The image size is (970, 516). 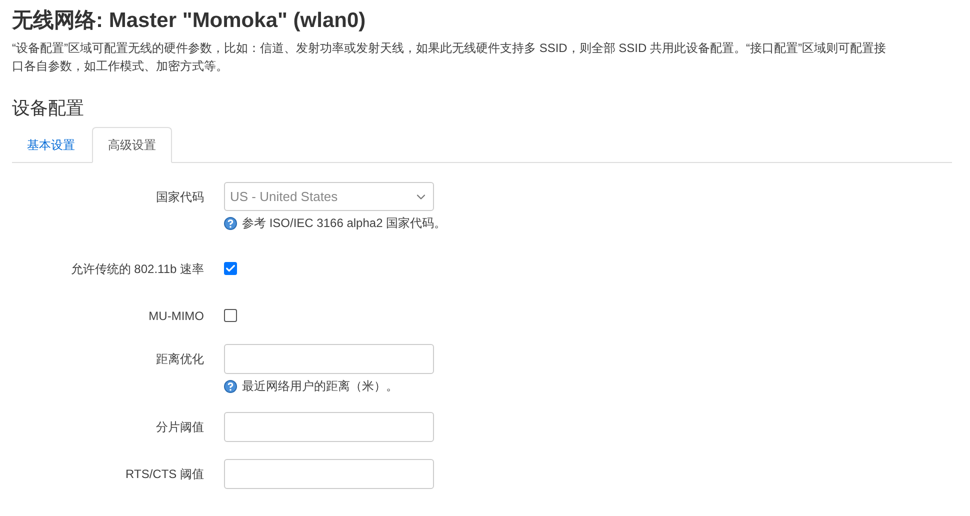 I want to click on field-label: 允许传统的 802.11b 速率, so click(x=137, y=269).